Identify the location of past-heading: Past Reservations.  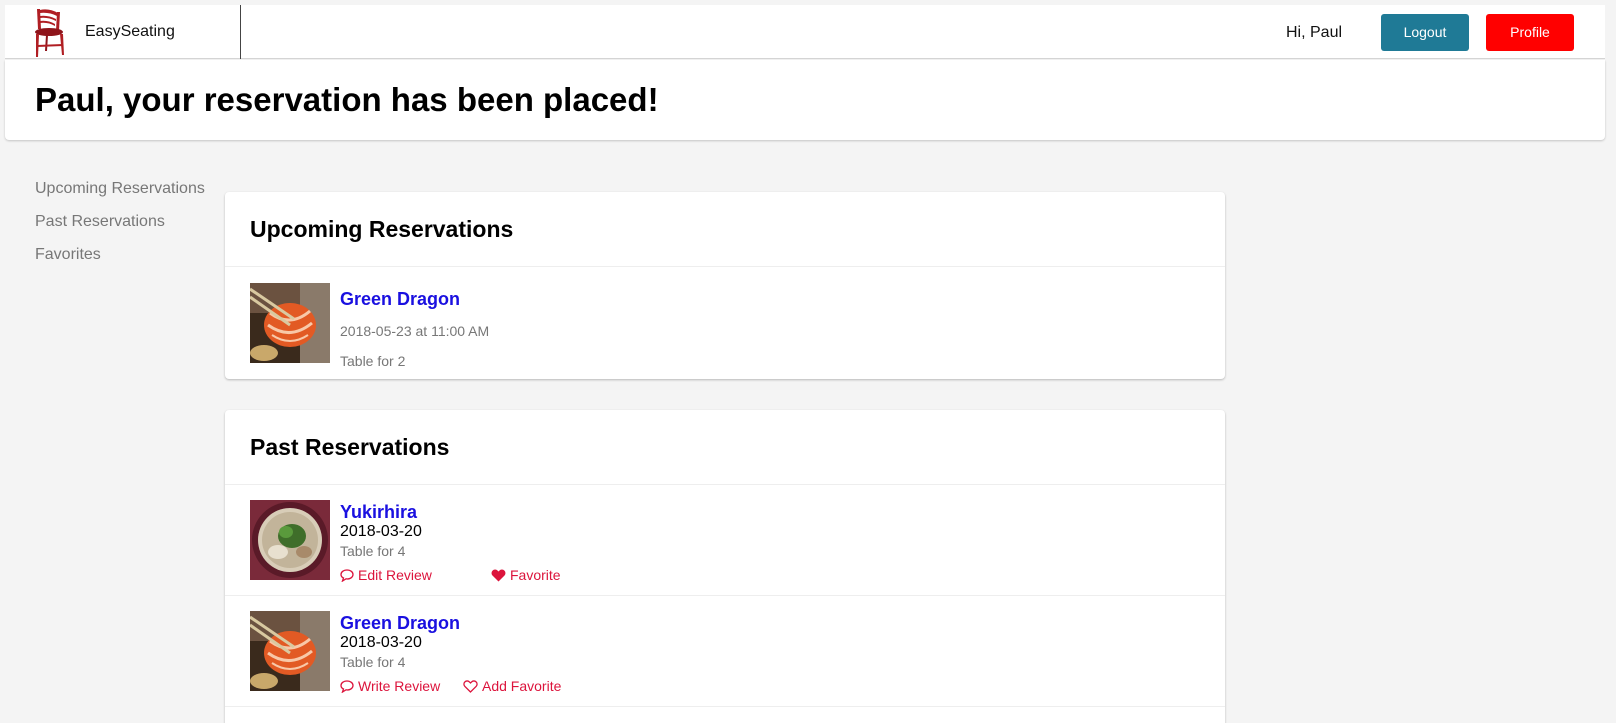
(350, 447).